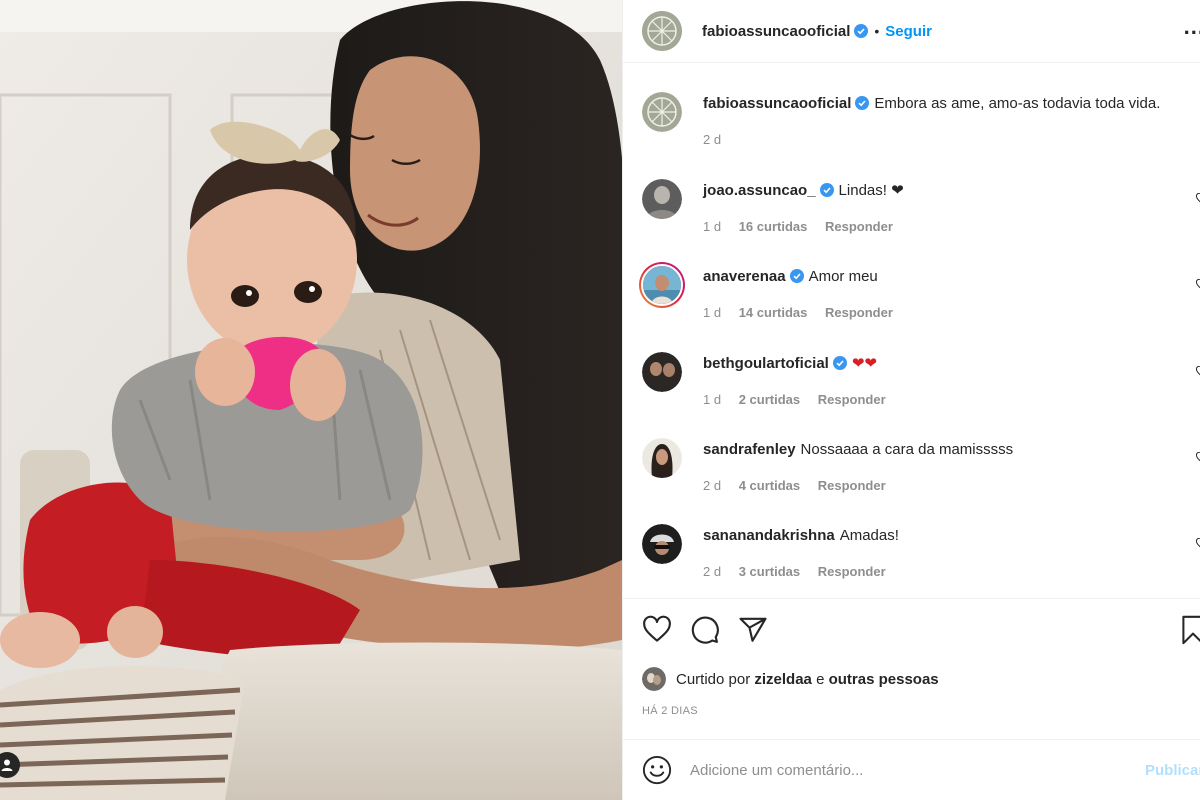 The width and height of the screenshot is (1200, 800). Describe the element at coordinates (753, 630) in the screenshot. I see `share-icon` at that location.